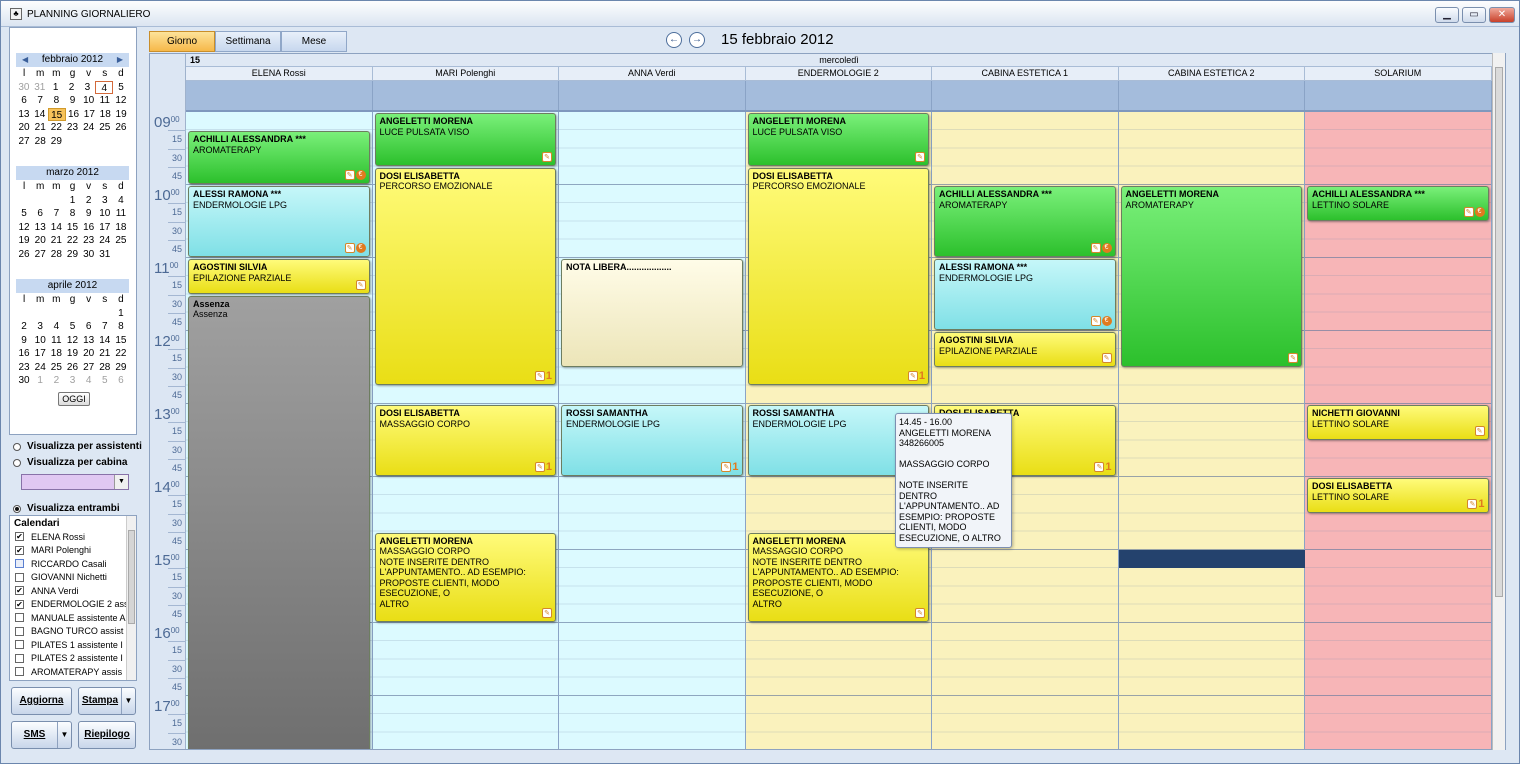 The image size is (1520, 764). I want to click on title-bar: ♣ PLANNING GIORNALIERO ▁ ▭ ✕, so click(760, 14).